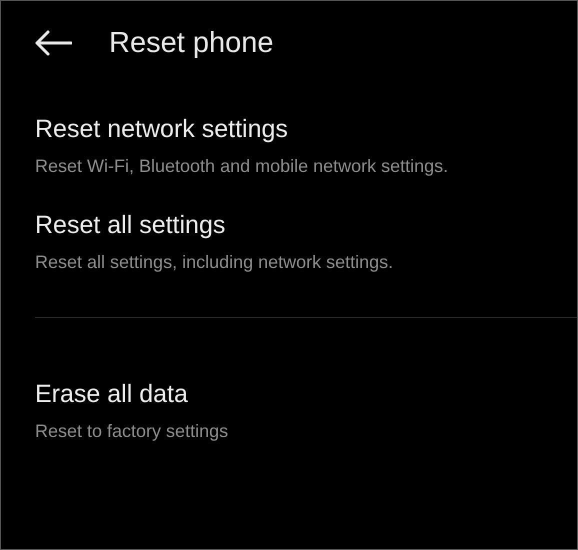 This screenshot has height=550, width=578. I want to click on setting-description: Reset all settings, including network settings., so click(214, 262).